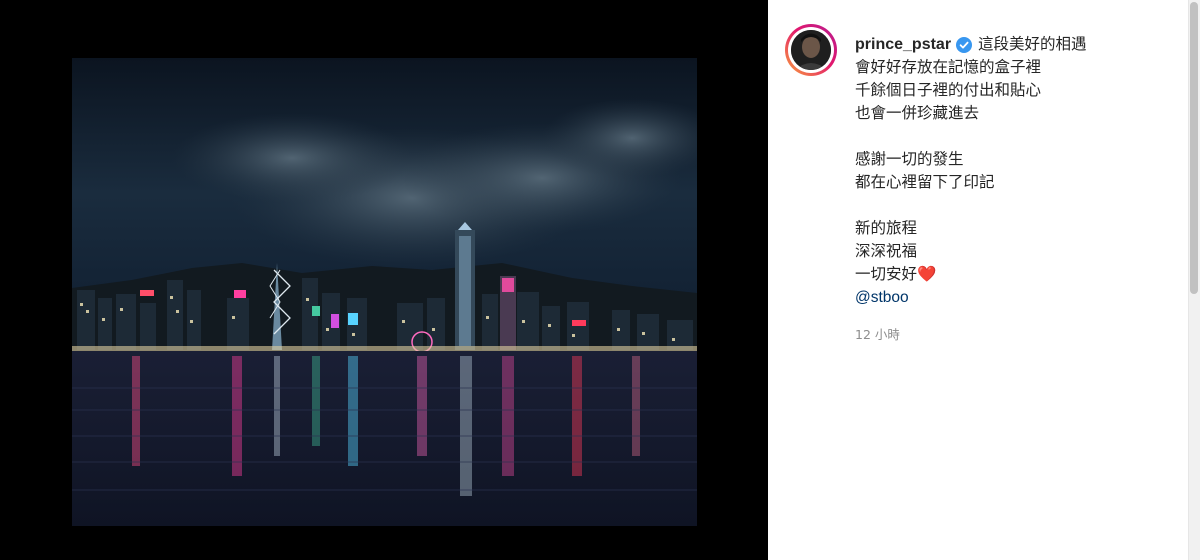  Describe the element at coordinates (1015, 297) in the screenshot. I see `mention-row: @stboo` at that location.